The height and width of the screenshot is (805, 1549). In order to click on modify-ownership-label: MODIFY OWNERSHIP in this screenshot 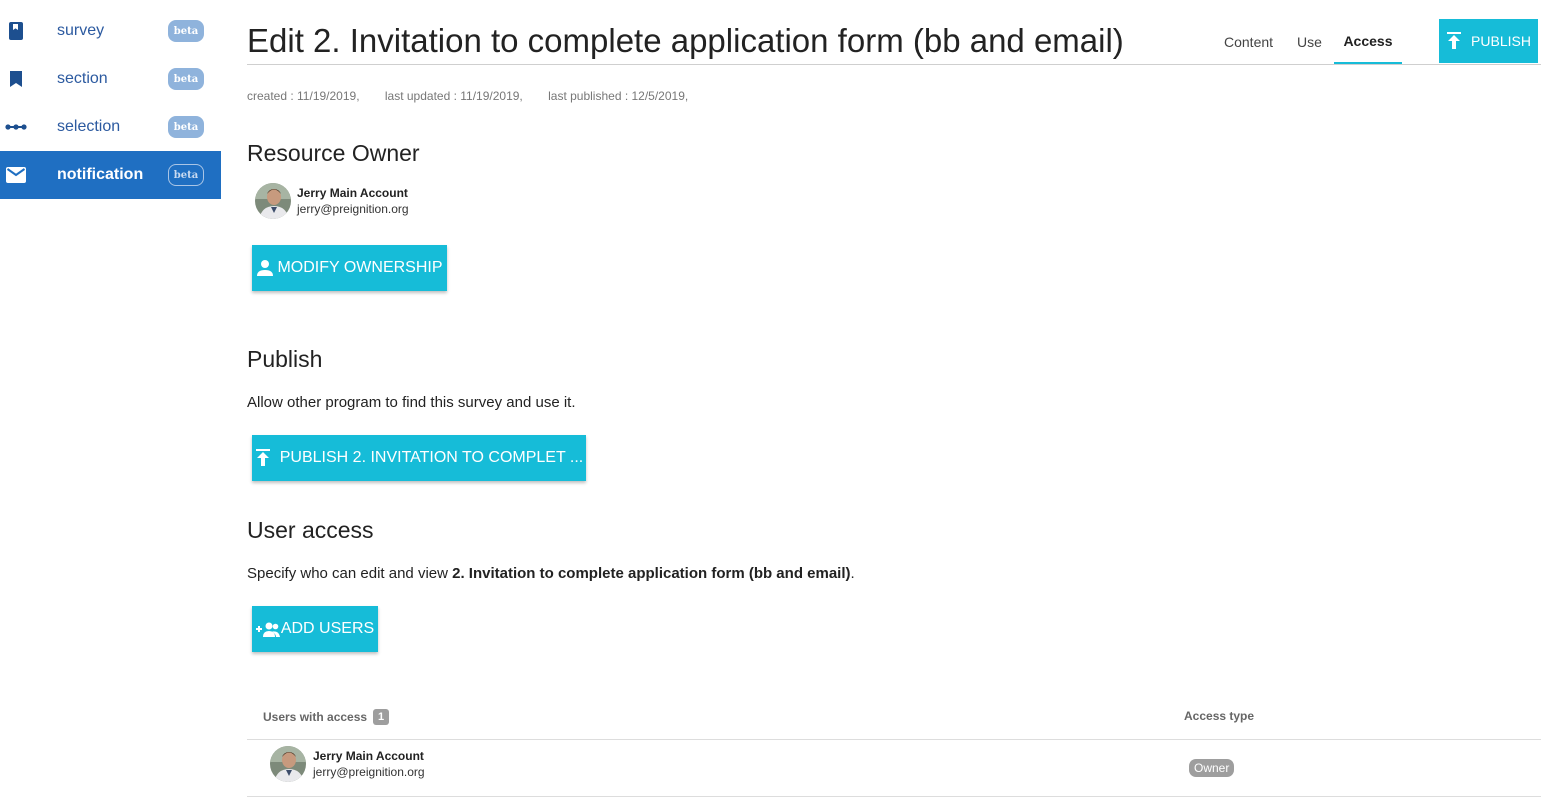, I will do `click(360, 267)`.